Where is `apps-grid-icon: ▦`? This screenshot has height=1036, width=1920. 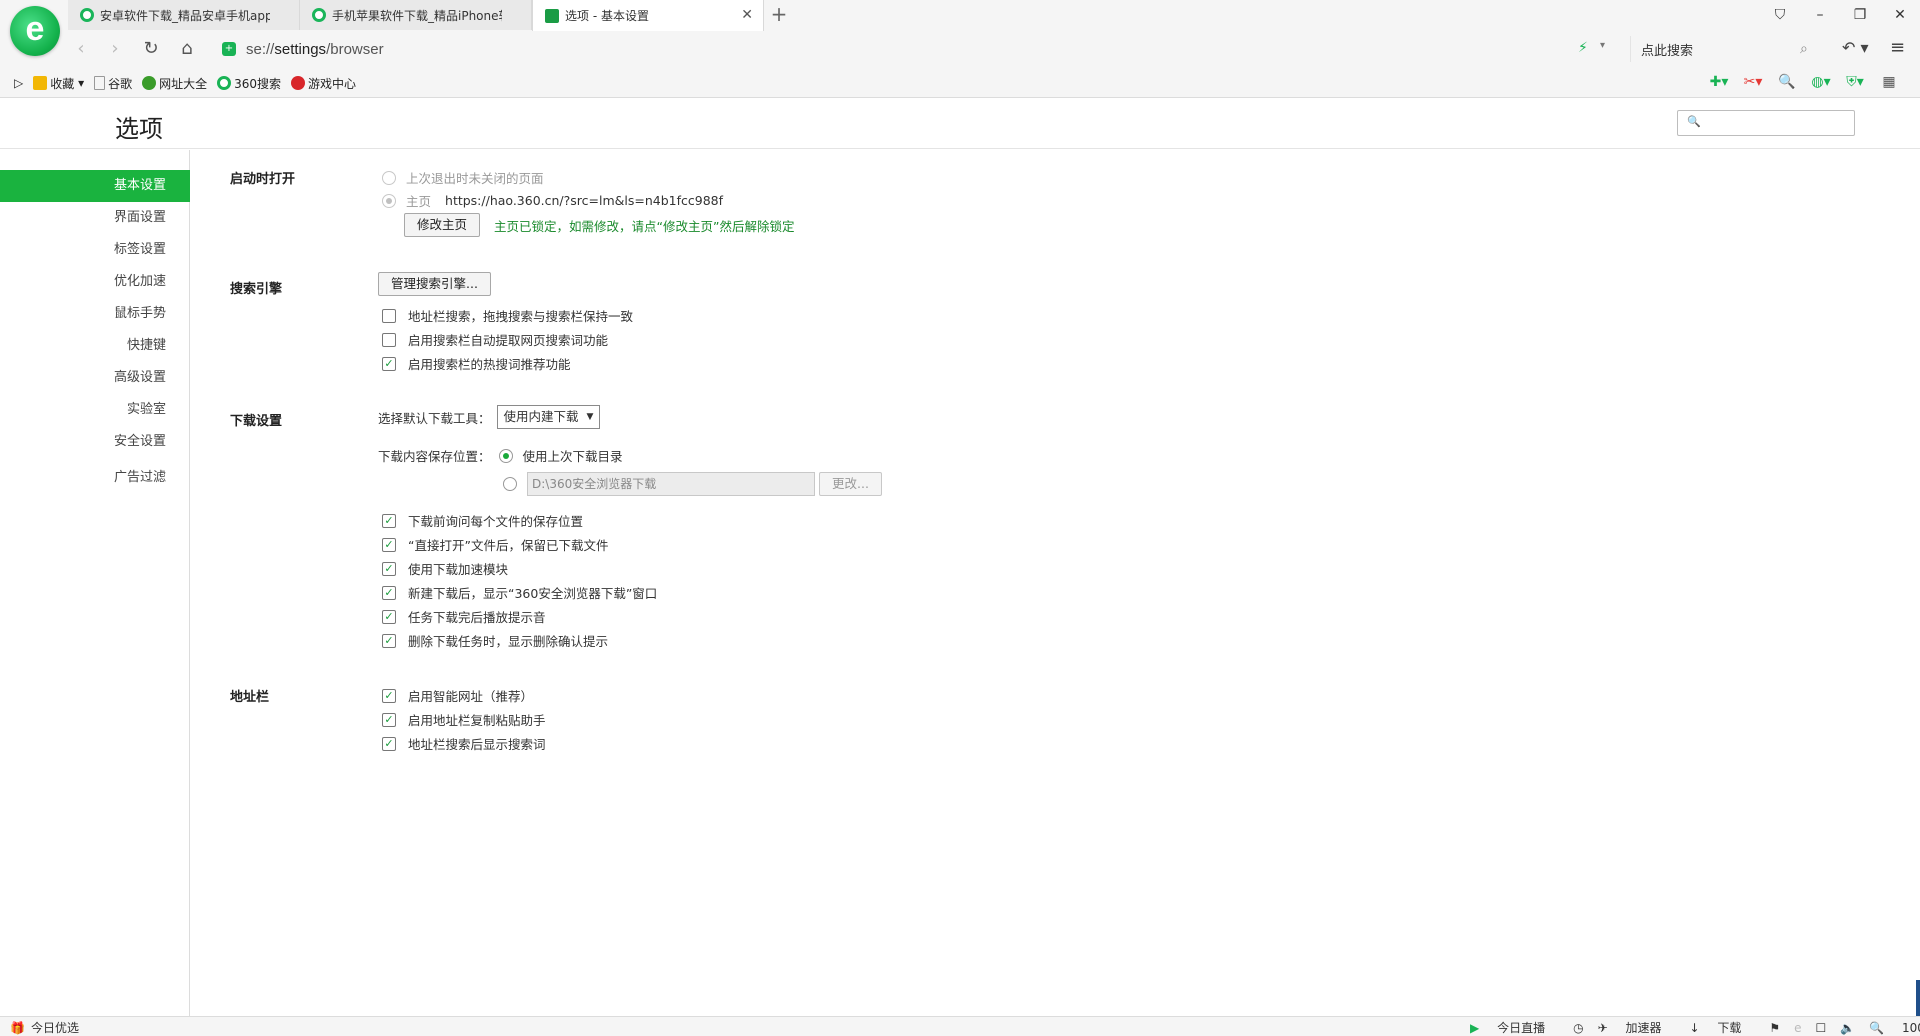
apps-grid-icon: ▦ is located at coordinates (1889, 82).